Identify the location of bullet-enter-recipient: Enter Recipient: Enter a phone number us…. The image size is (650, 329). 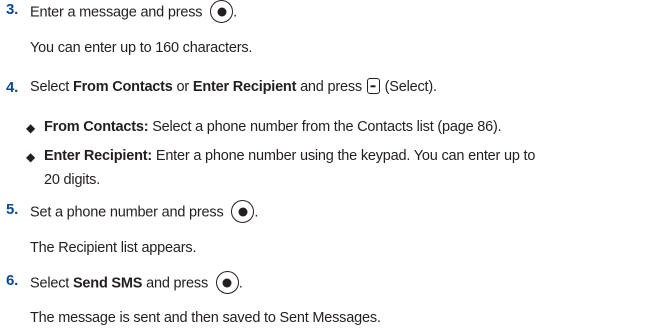
(289, 156).